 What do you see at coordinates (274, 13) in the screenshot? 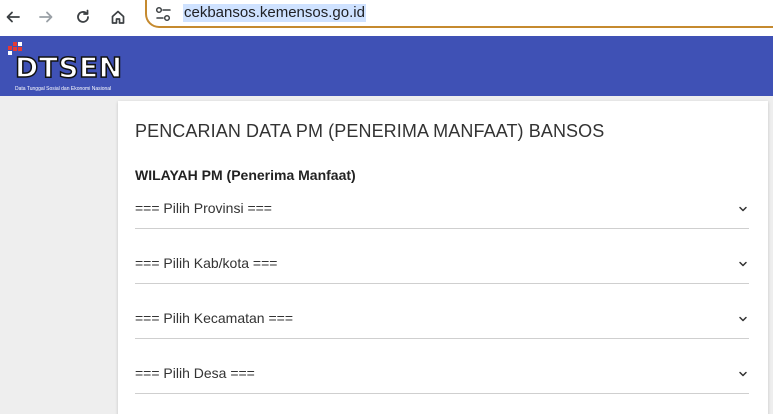
I see `url-text: cekbansos.kemensos.go.id` at bounding box center [274, 13].